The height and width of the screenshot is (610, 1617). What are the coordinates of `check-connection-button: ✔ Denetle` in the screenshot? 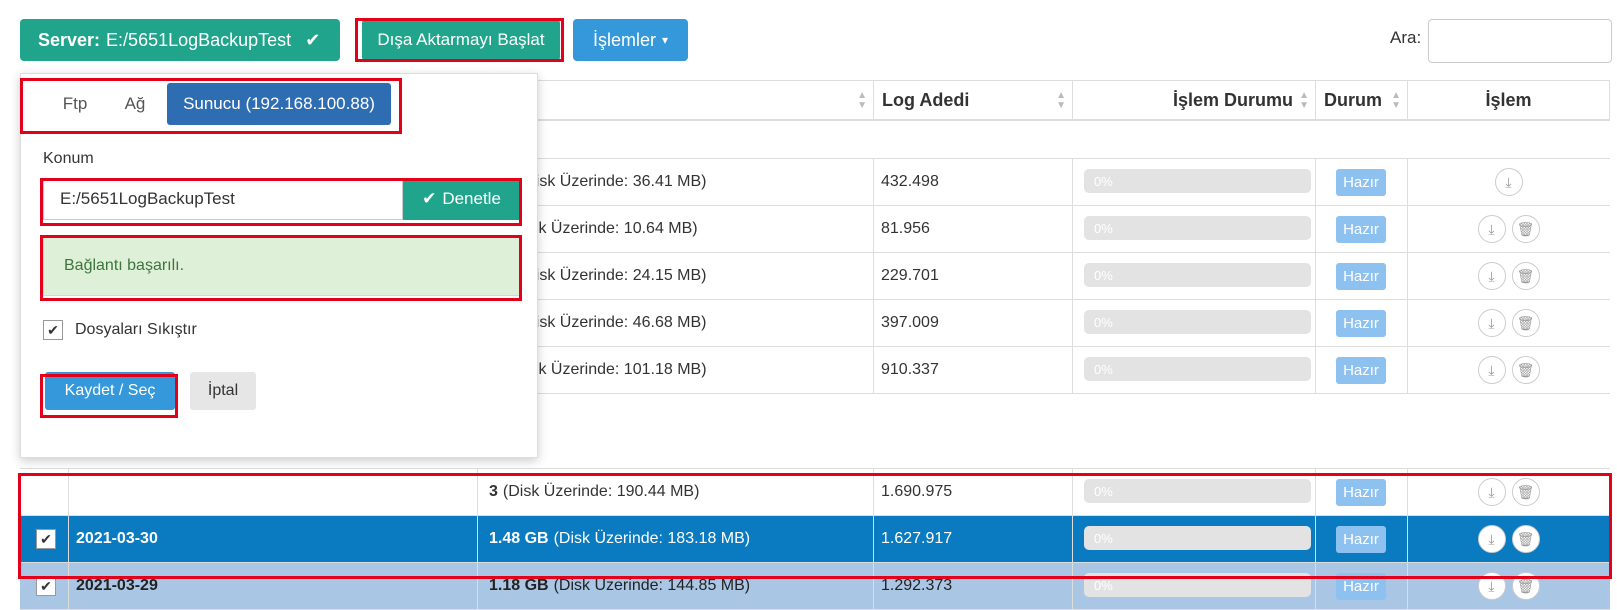 It's located at (461, 199).